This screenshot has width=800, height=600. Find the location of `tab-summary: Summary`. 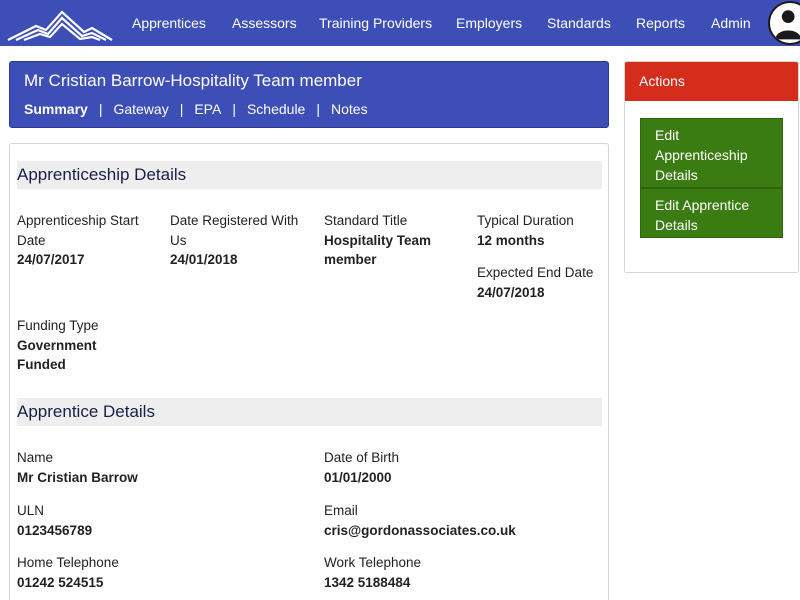

tab-summary: Summary is located at coordinates (56, 109).